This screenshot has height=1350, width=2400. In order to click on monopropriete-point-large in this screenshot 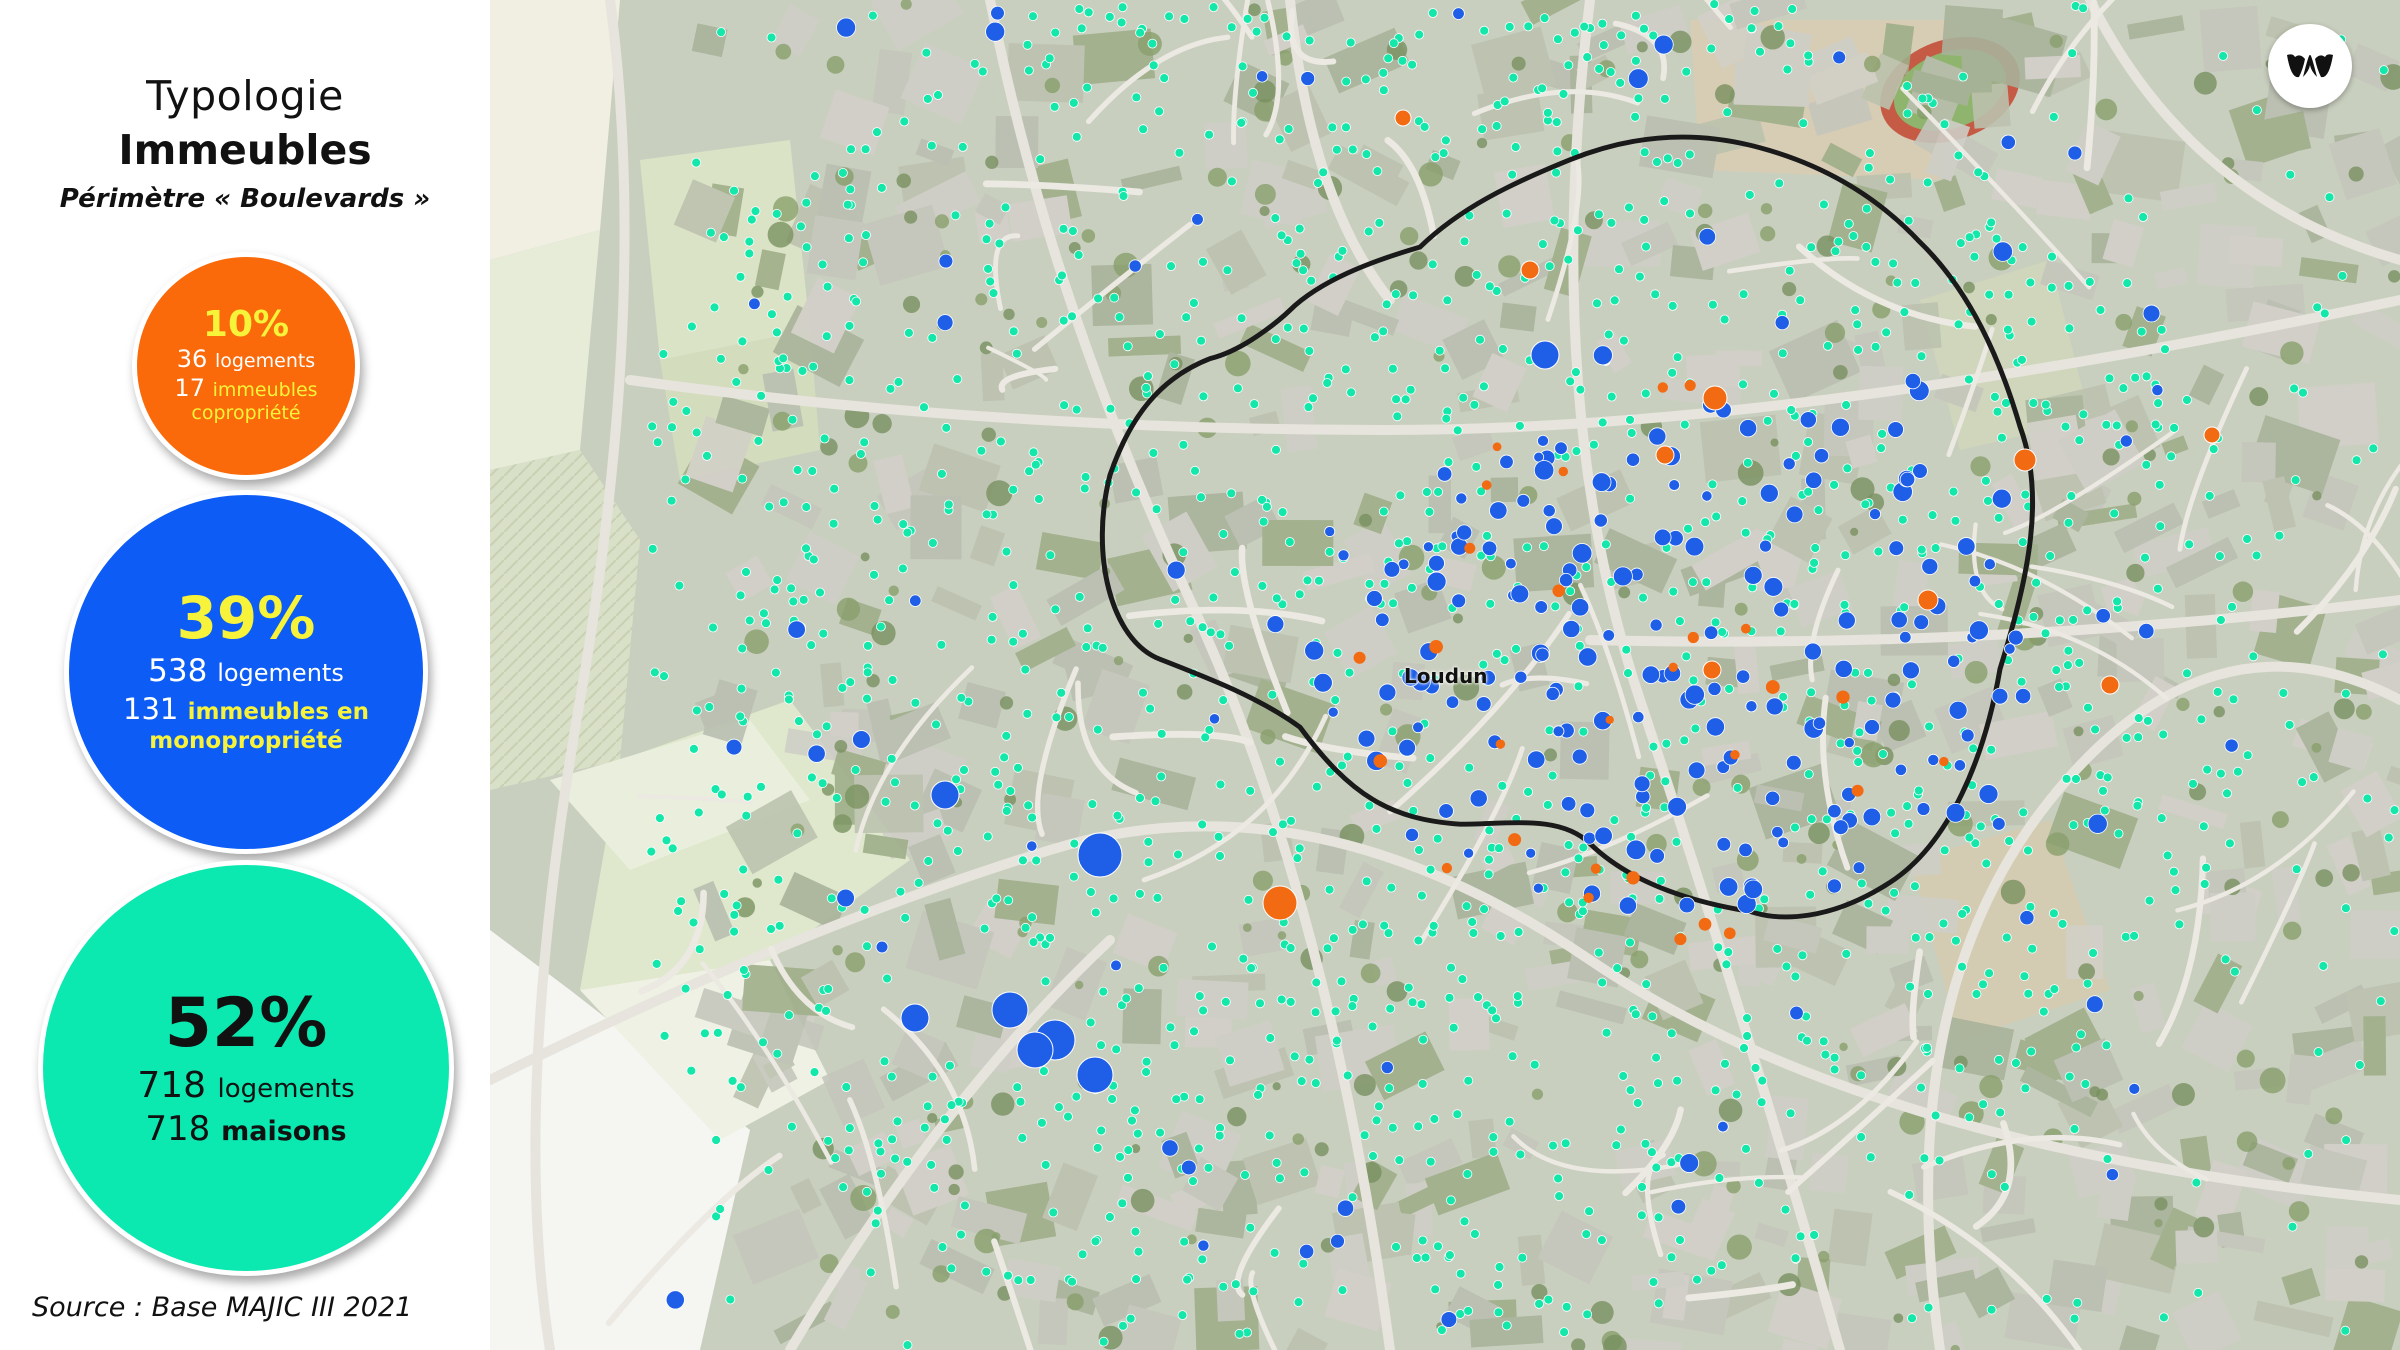, I will do `click(1010, 1010)`.